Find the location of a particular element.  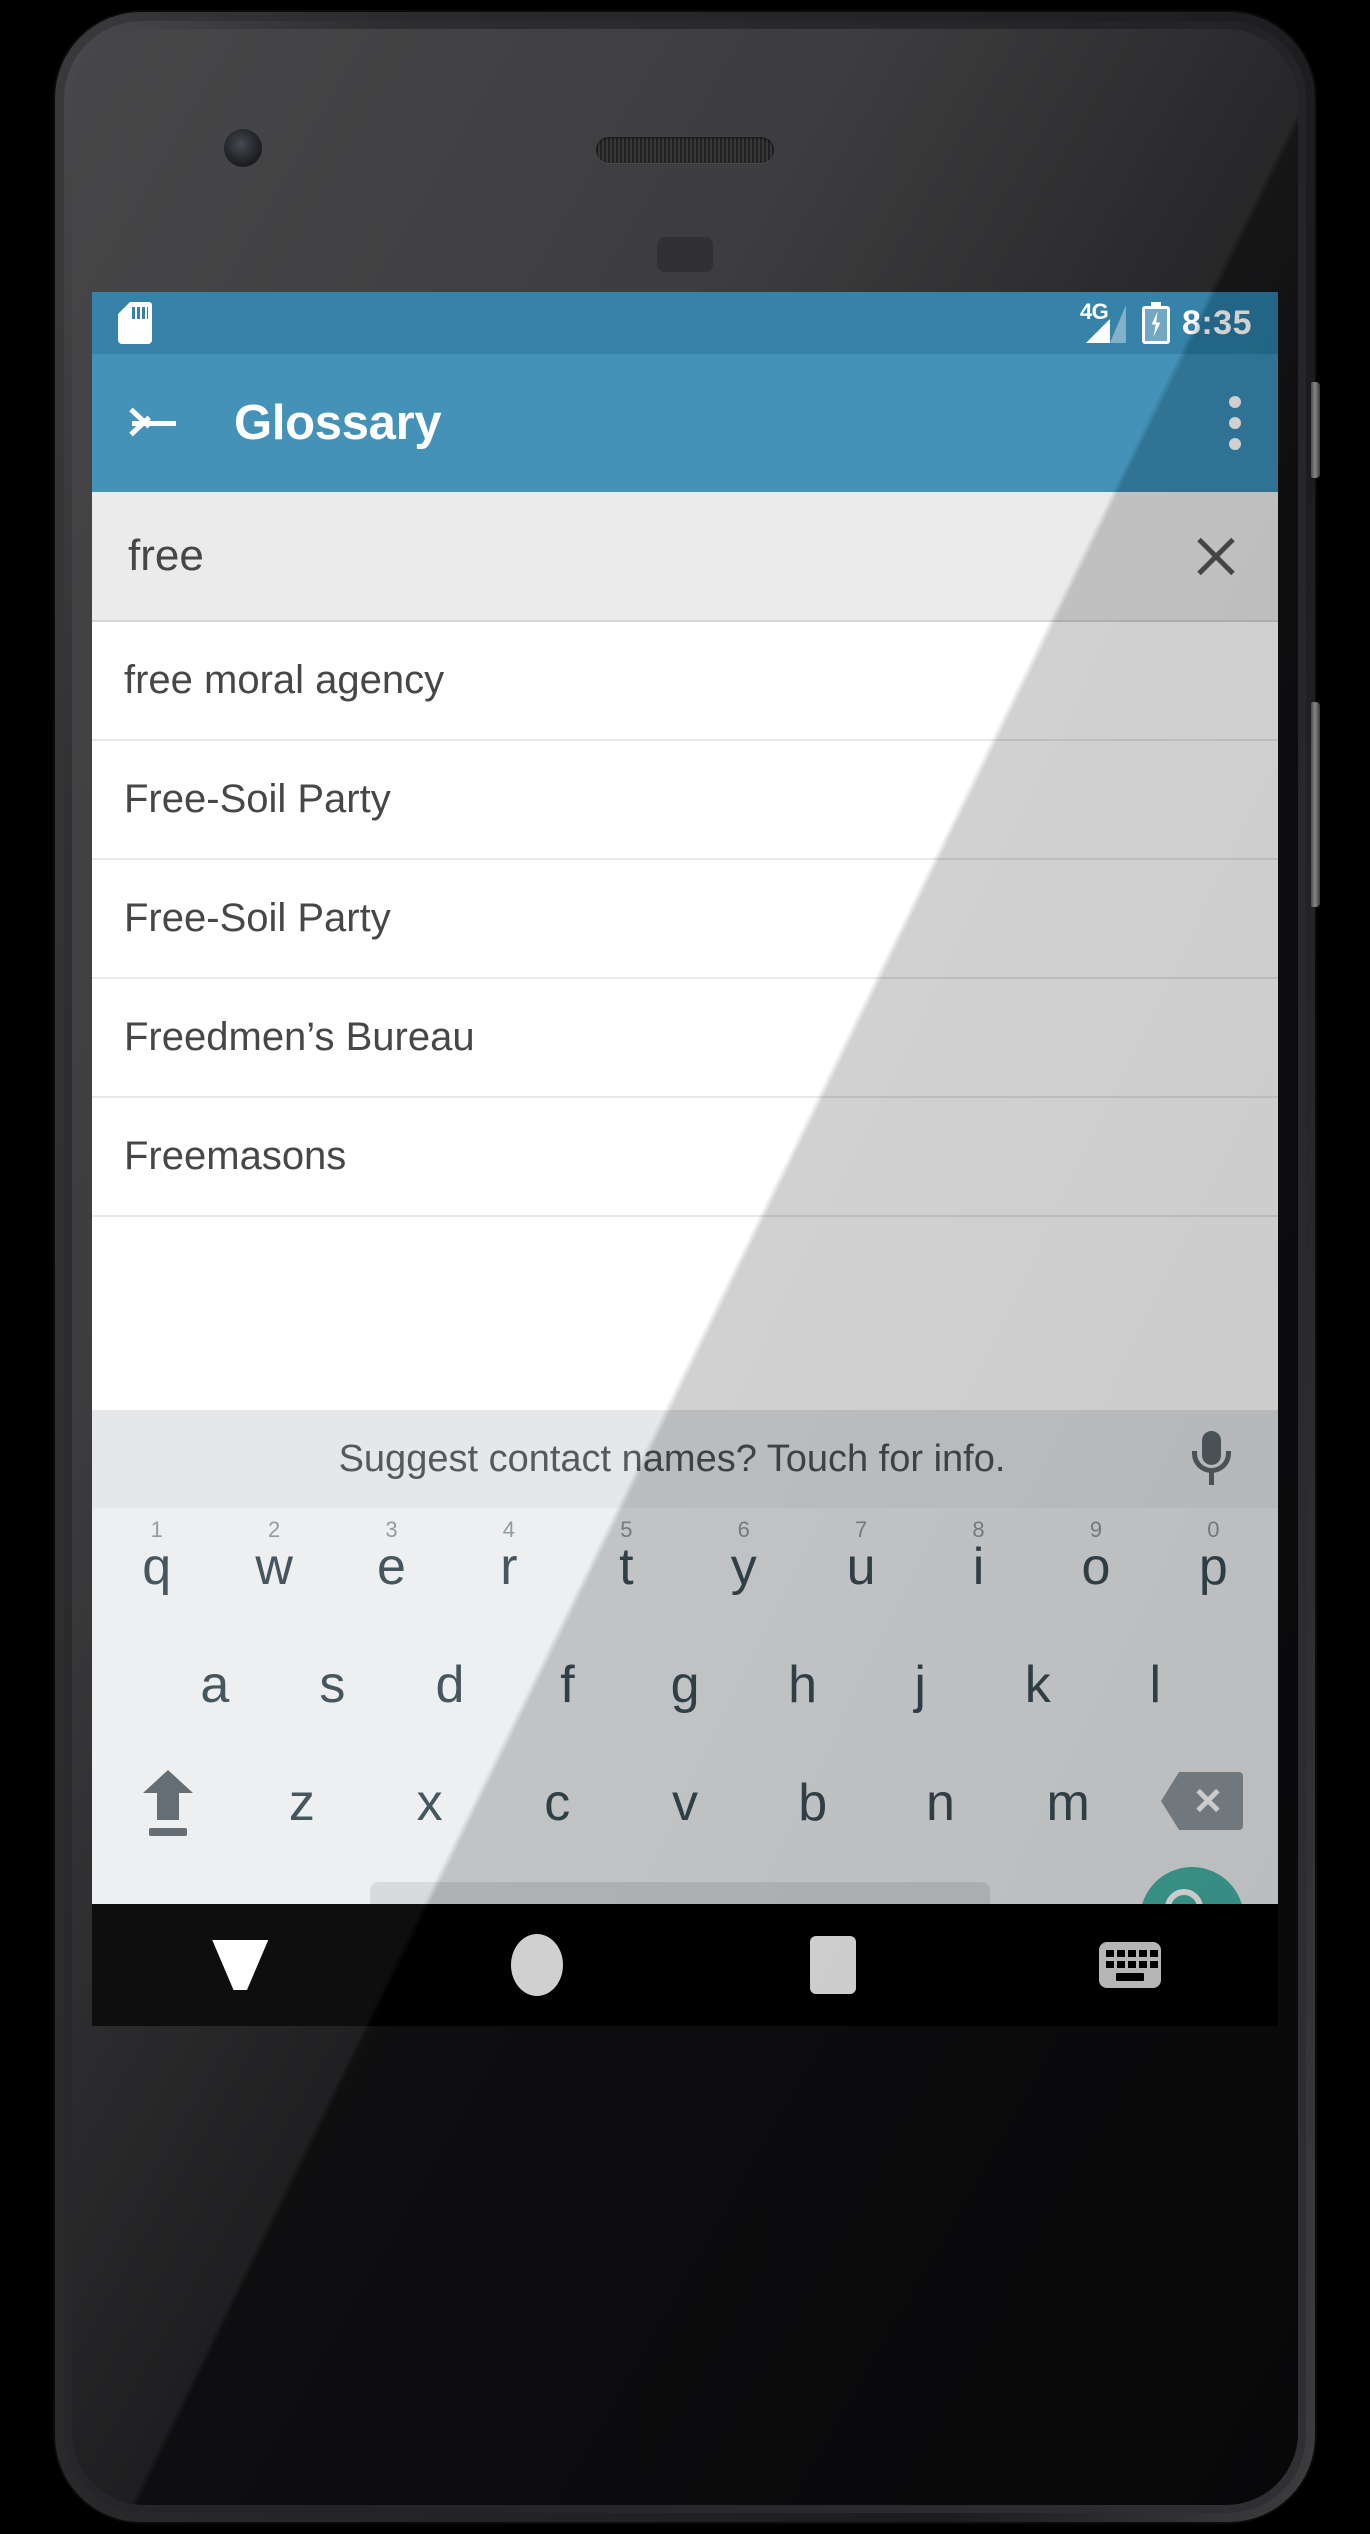

keyboard-row-2: a s d f g h j k l is located at coordinates (685, 1685).